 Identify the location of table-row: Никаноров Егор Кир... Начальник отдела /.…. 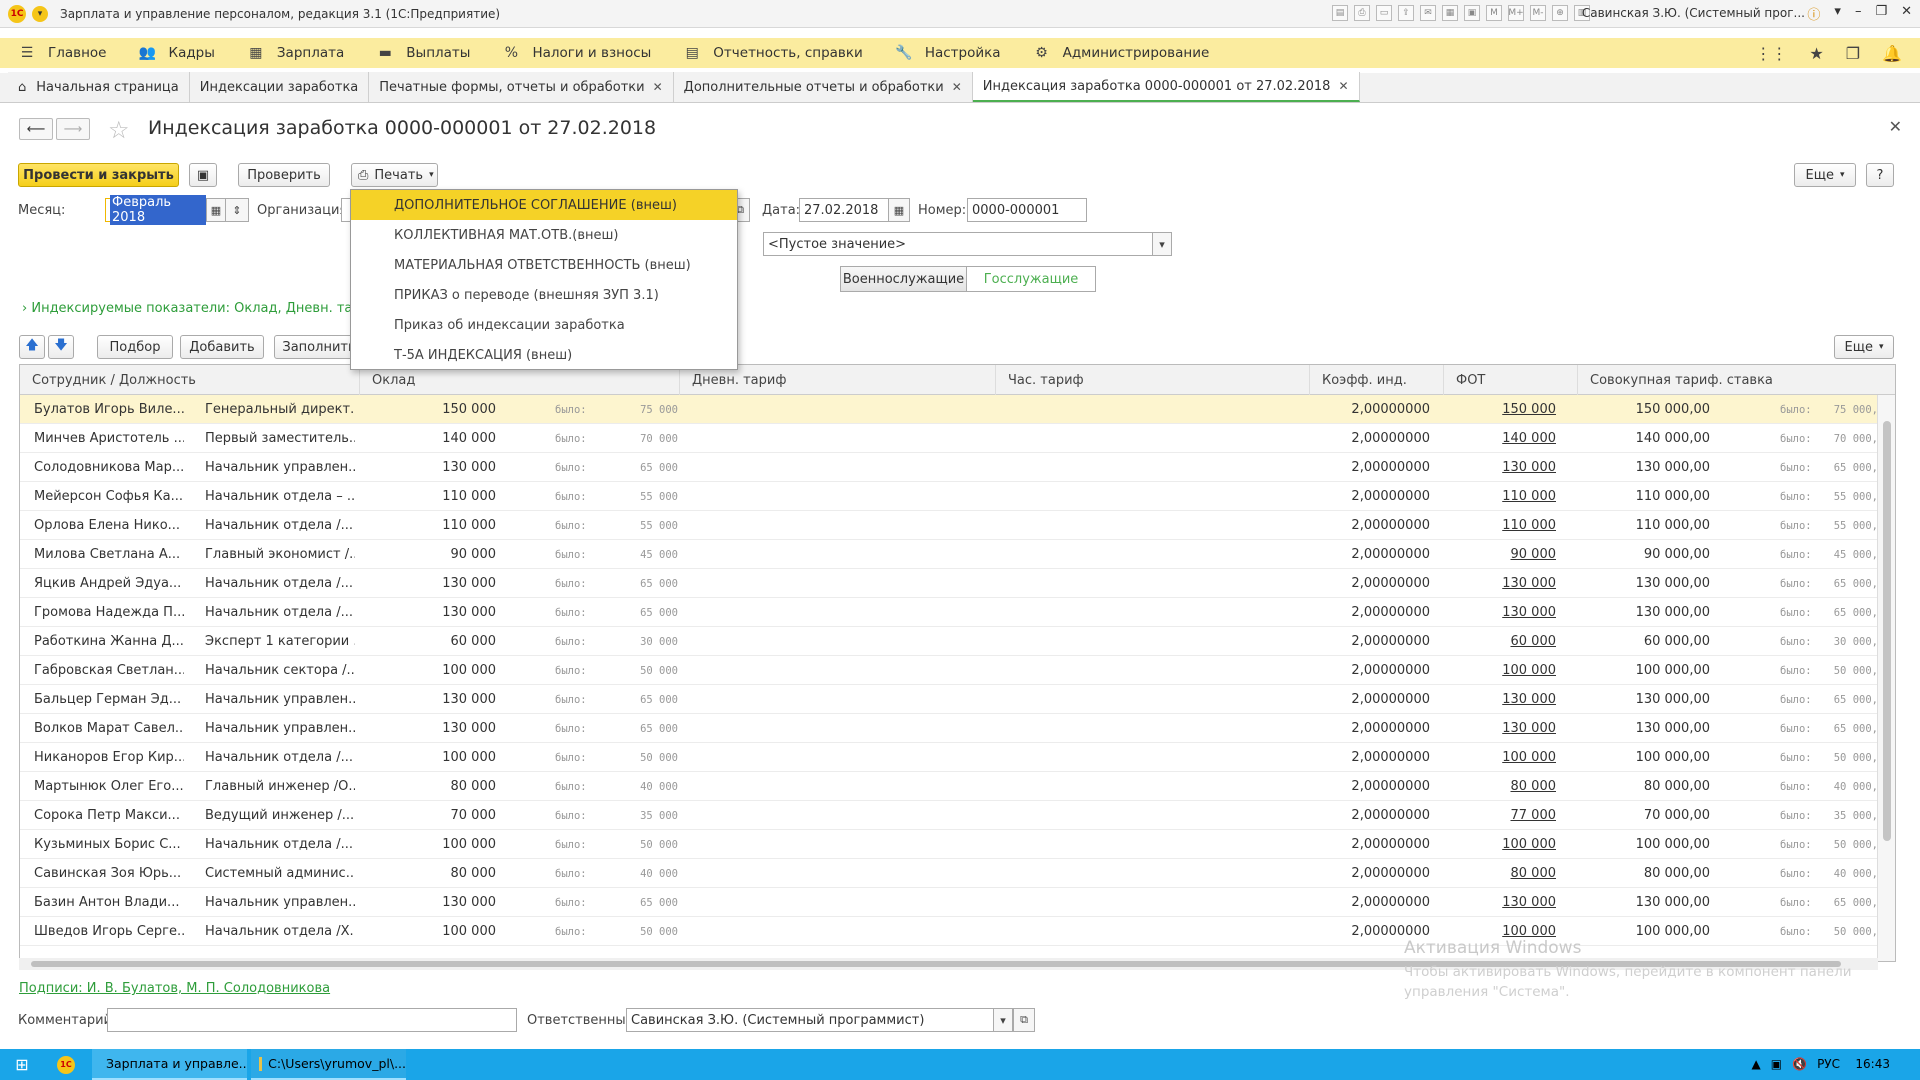
(949, 757).